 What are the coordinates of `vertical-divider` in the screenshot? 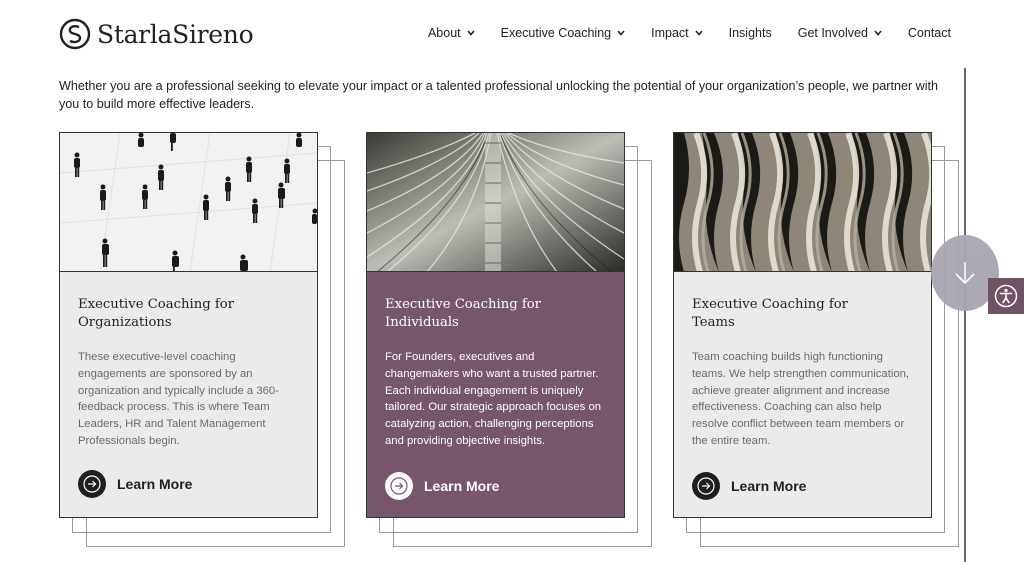 It's located at (965, 315).